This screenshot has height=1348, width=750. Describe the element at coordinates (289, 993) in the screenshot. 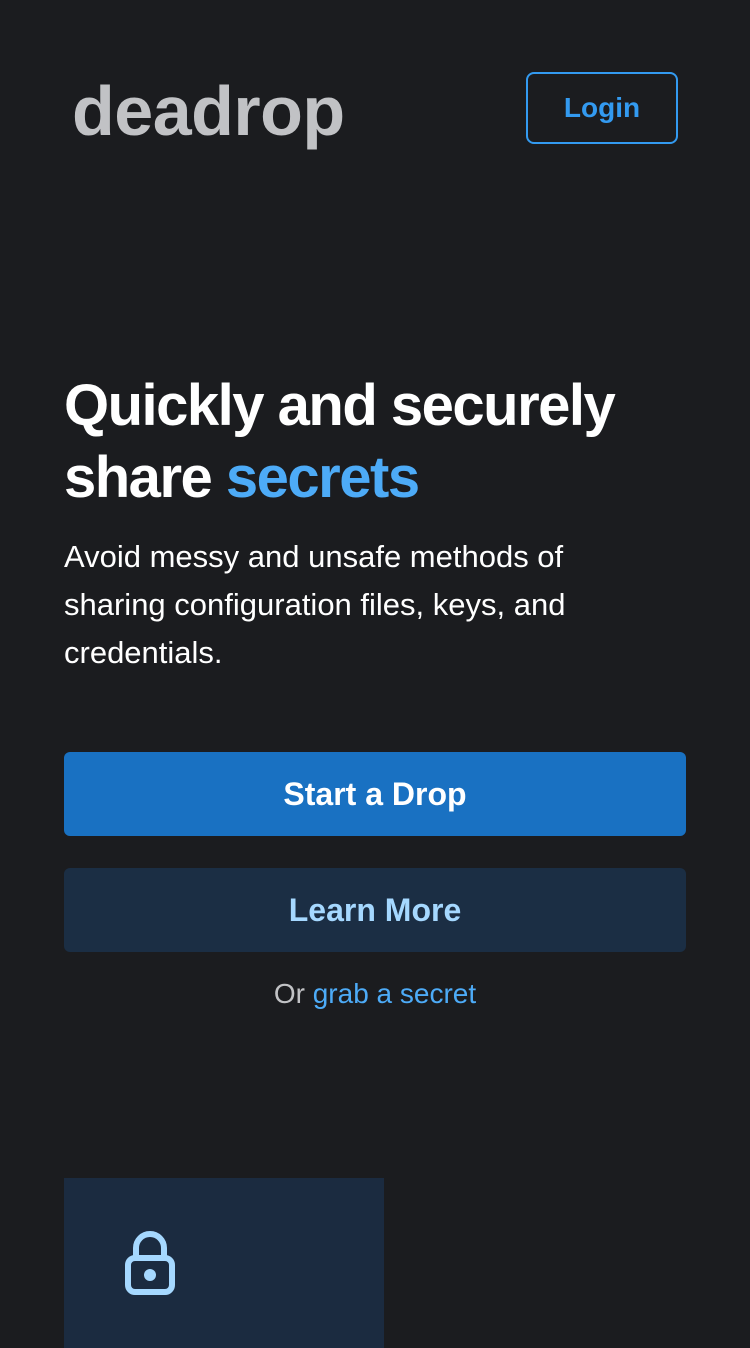

I see `alt-prefix: Or` at that location.